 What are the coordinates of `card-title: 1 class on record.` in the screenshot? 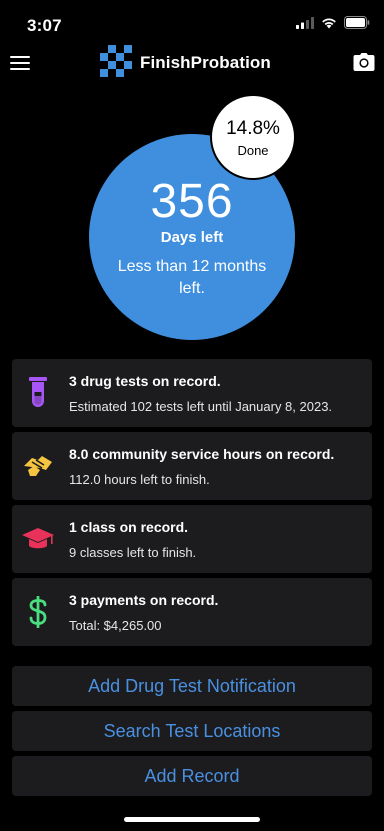 It's located at (129, 527).